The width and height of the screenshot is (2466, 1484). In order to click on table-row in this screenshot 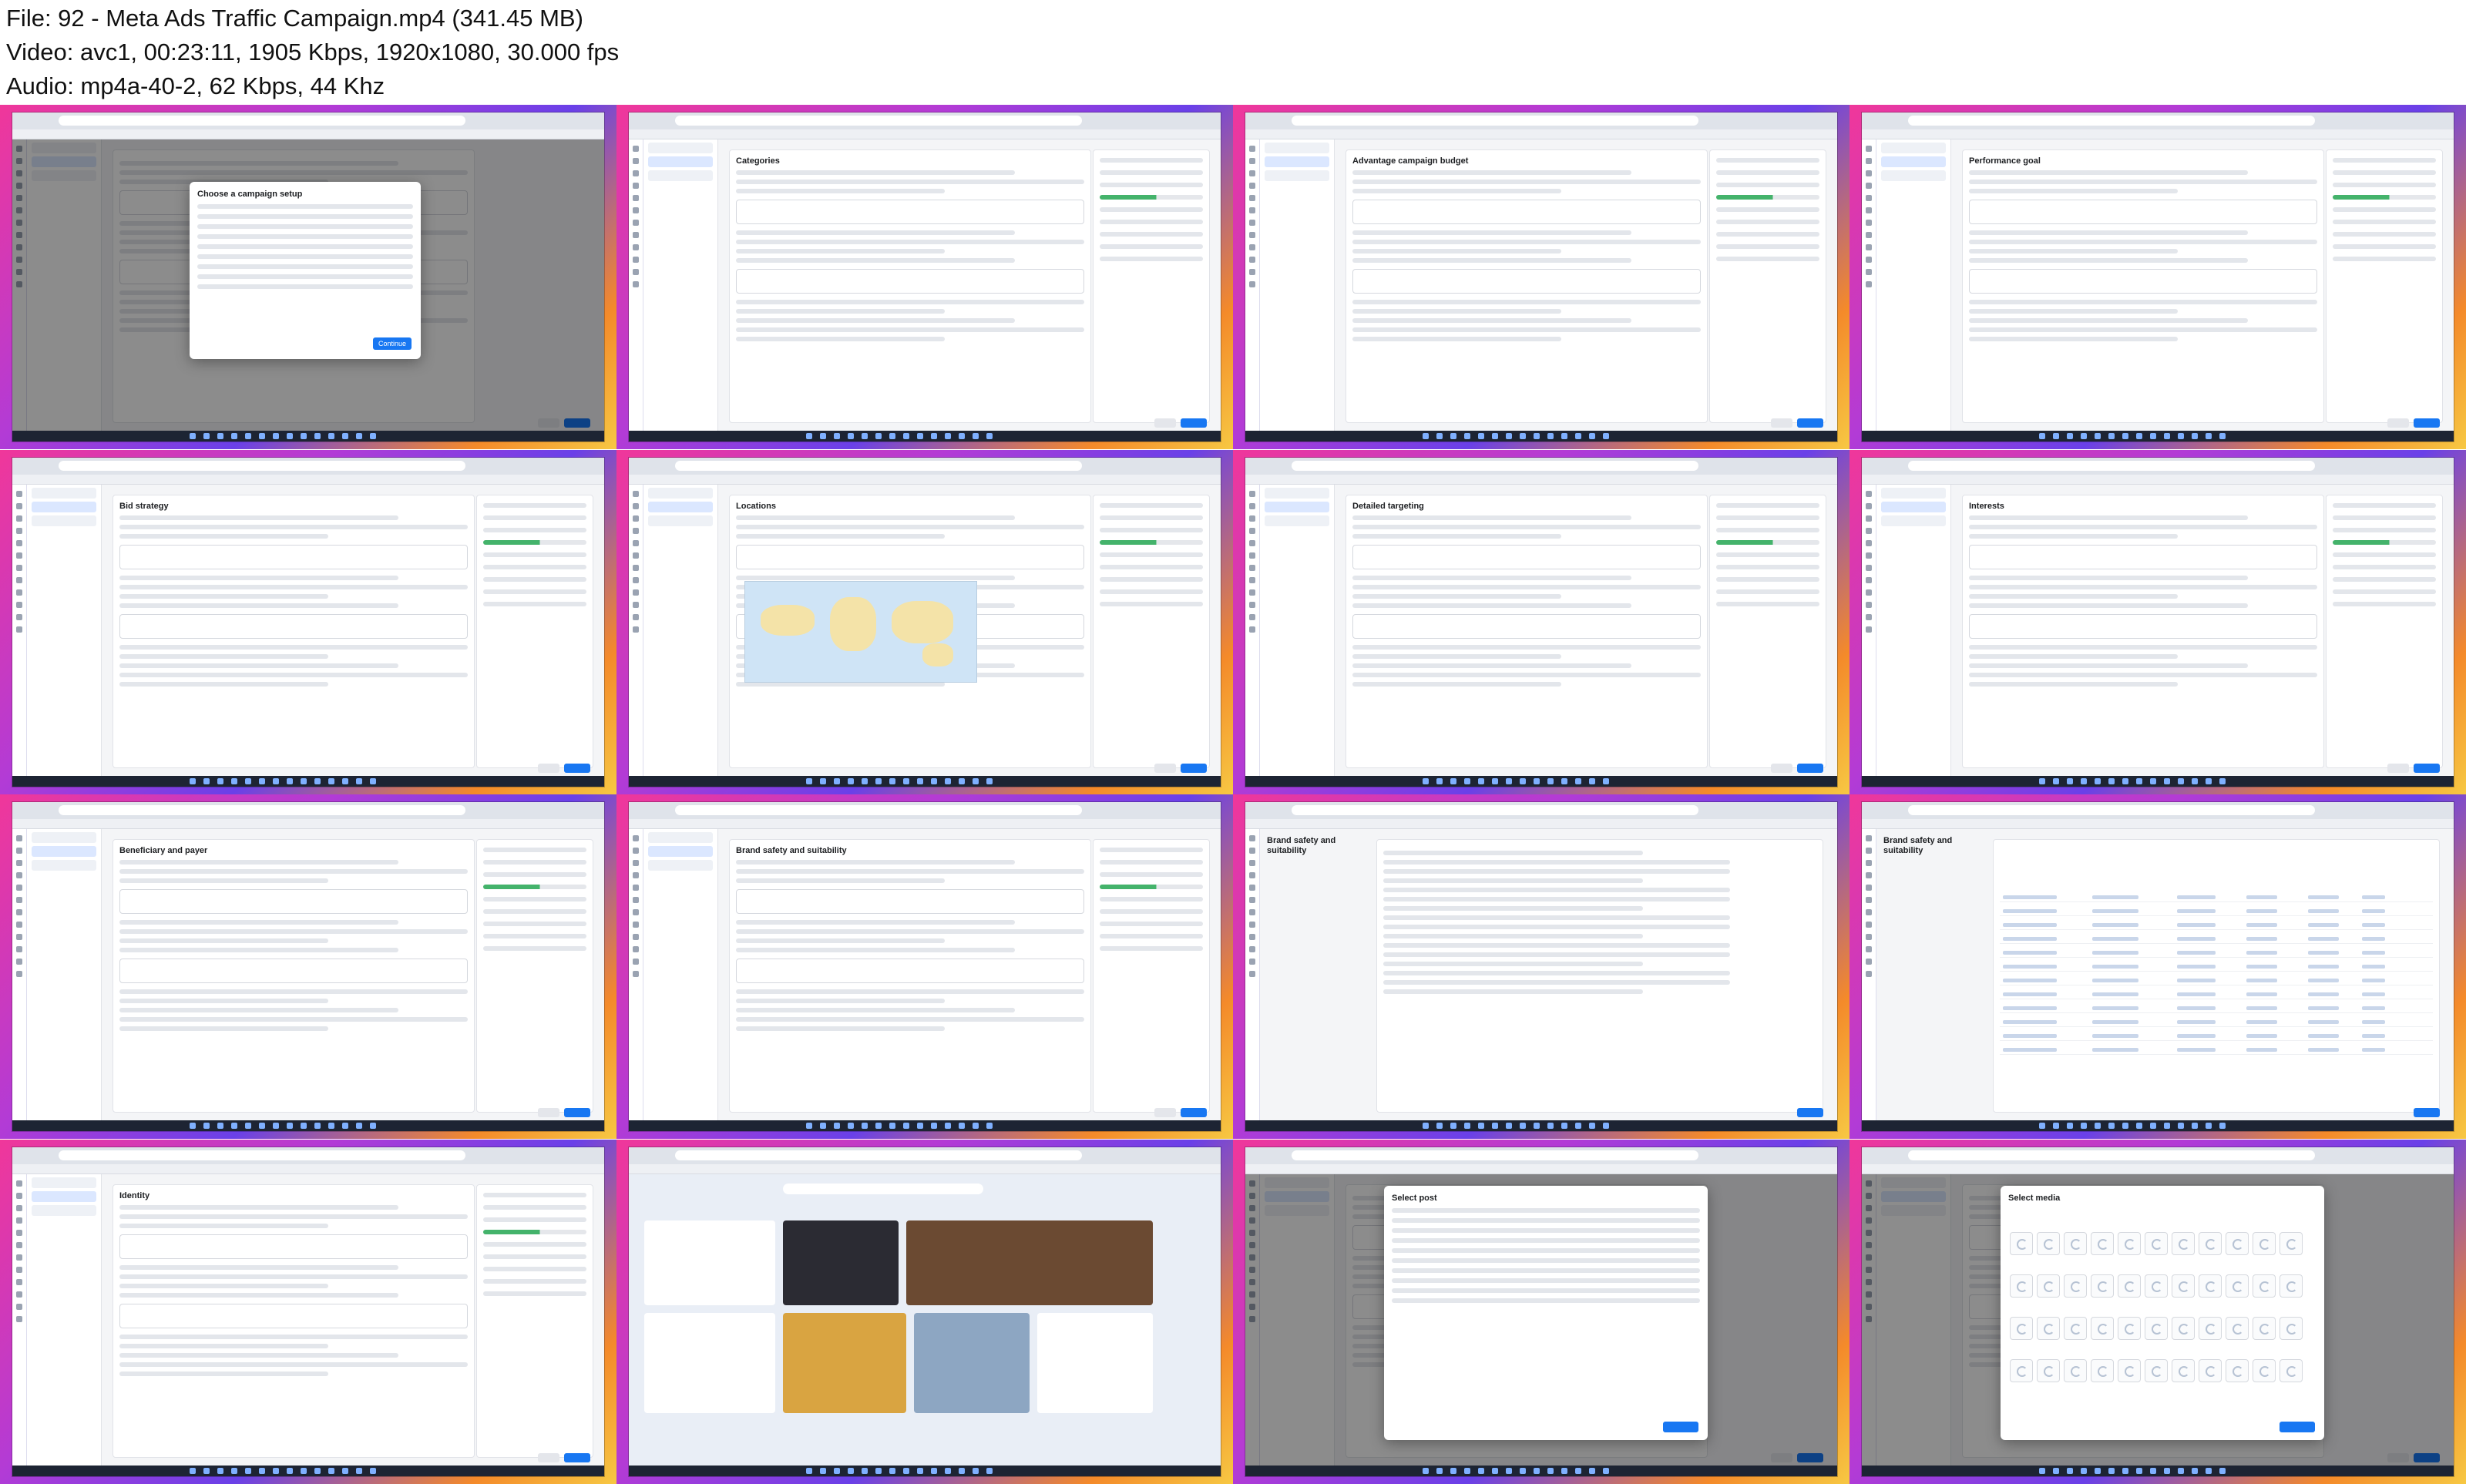, I will do `click(2216, 912)`.